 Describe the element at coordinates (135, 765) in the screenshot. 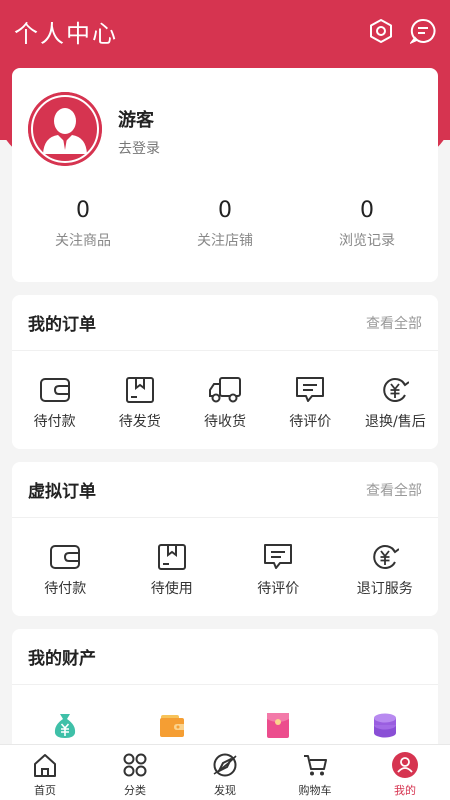

I see `grid-icon` at that location.